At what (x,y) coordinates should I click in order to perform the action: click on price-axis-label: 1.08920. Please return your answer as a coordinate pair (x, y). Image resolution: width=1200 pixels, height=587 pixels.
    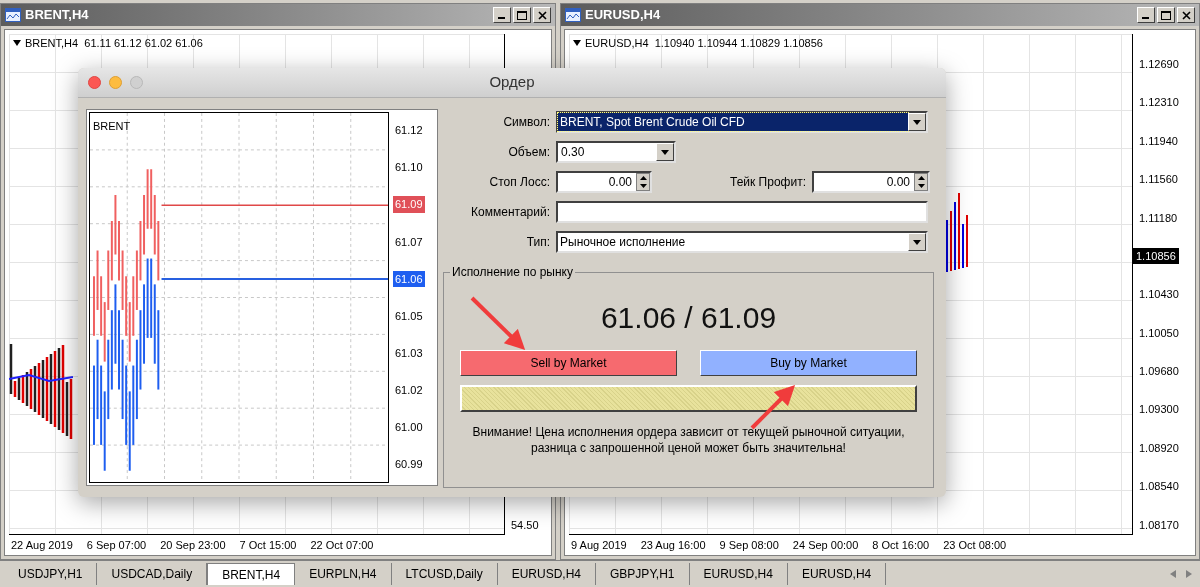
    Looking at the image, I should click on (1159, 448).